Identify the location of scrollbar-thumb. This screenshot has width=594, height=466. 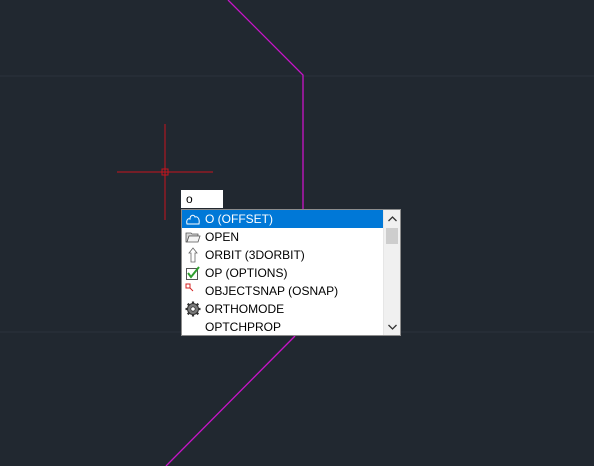
(392, 236).